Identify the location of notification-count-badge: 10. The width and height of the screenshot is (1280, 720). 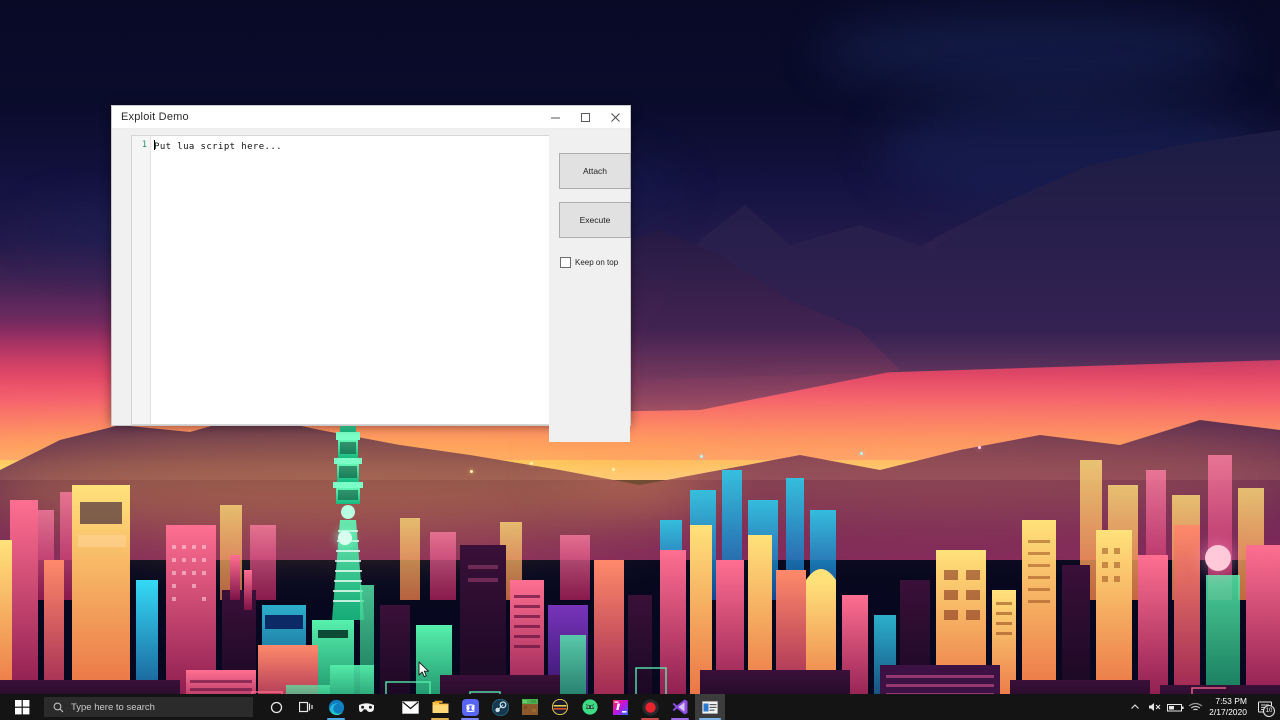
(1269, 711).